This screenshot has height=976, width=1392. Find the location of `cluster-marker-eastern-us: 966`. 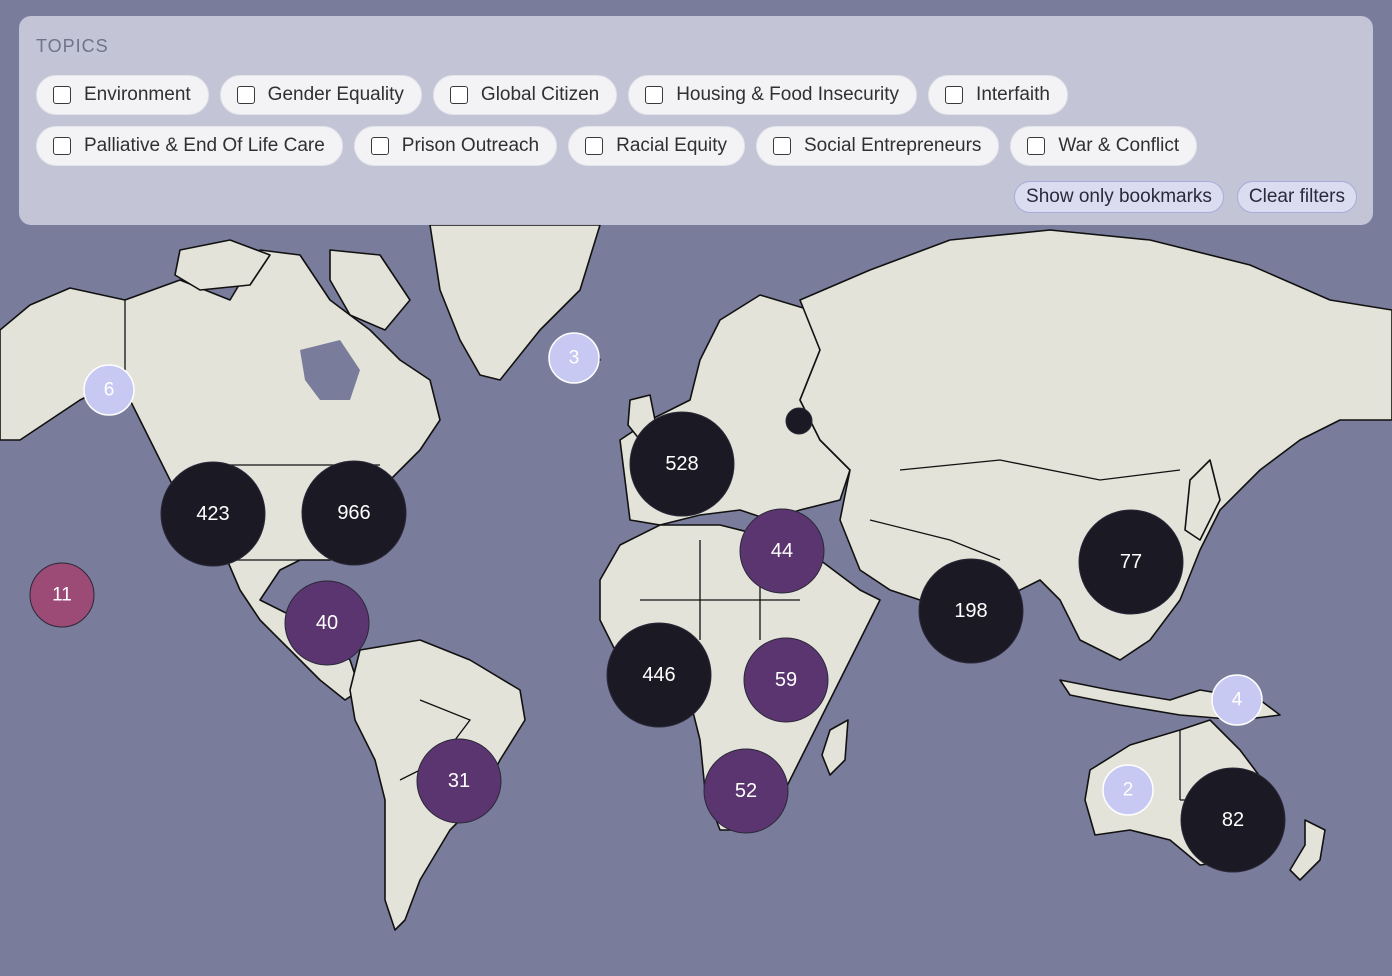

cluster-marker-eastern-us: 966 is located at coordinates (354, 513).